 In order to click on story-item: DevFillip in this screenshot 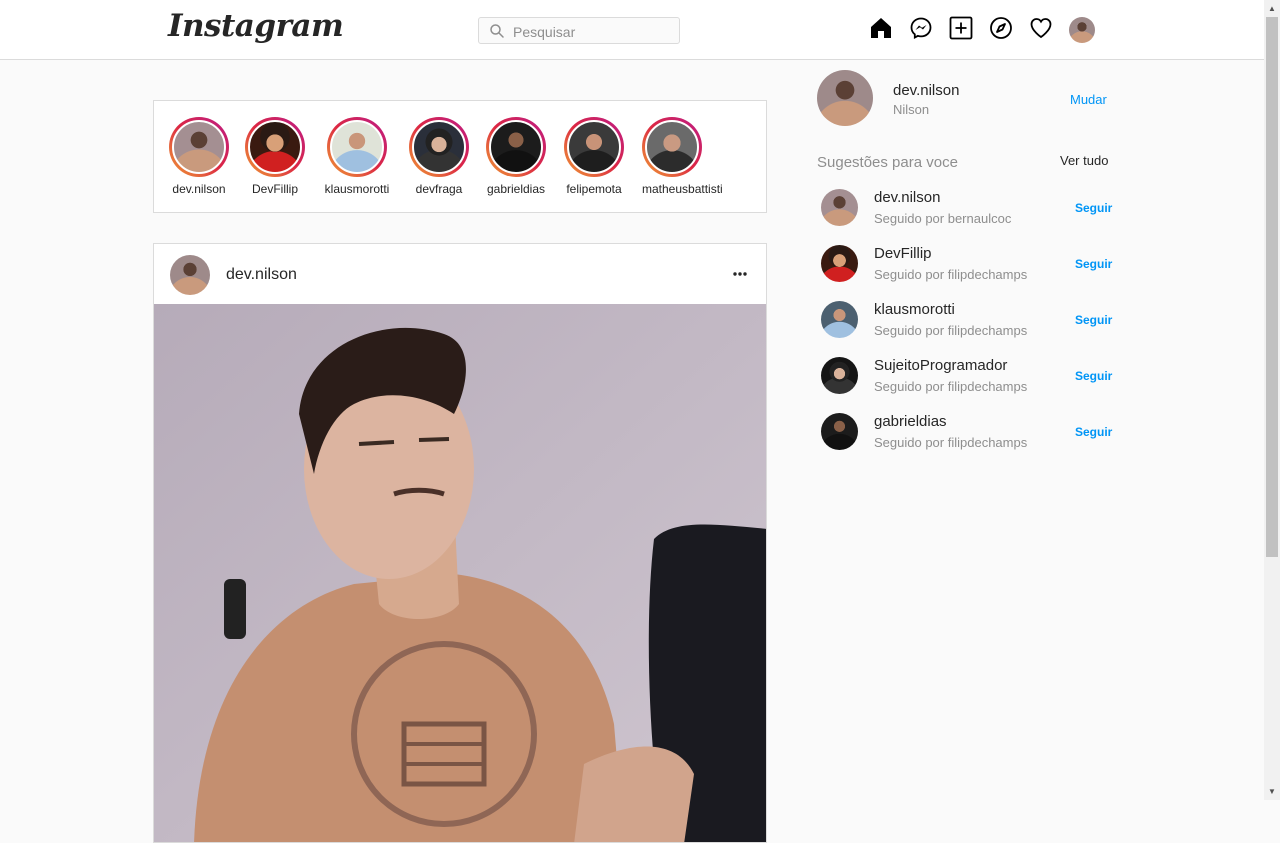, I will do `click(275, 156)`.